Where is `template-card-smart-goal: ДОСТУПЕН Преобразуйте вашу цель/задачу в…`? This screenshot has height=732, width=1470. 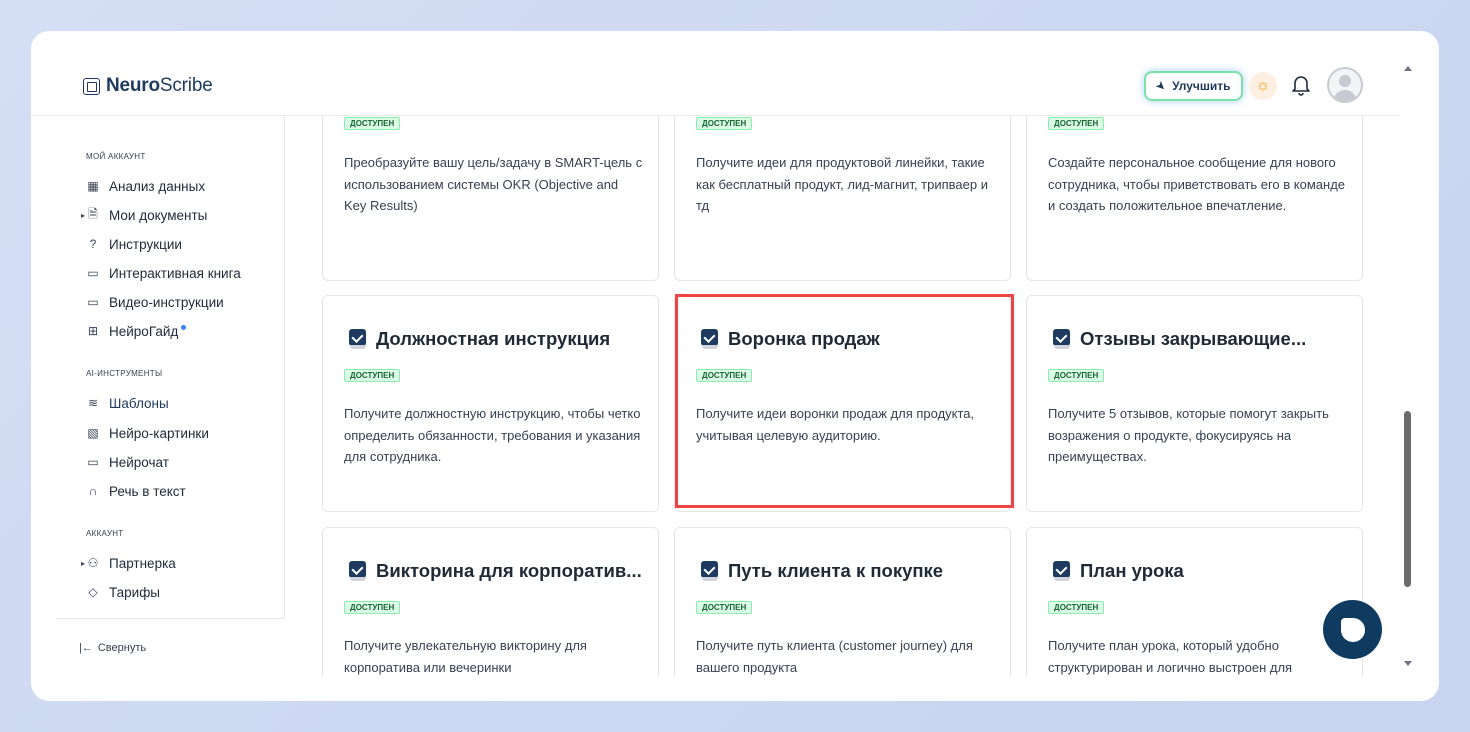 template-card-smart-goal: ДОСТУПЕН Преобразуйте вашу цель/задачу в… is located at coordinates (490, 198).